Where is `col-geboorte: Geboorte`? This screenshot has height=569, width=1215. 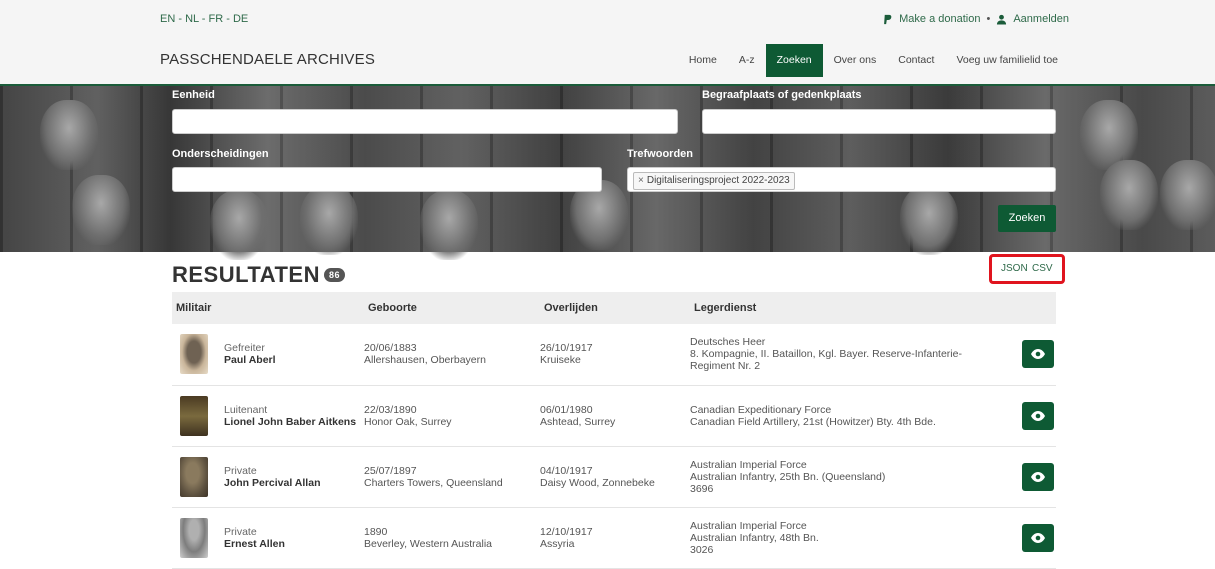 col-geboorte: Geboorte is located at coordinates (452, 308).